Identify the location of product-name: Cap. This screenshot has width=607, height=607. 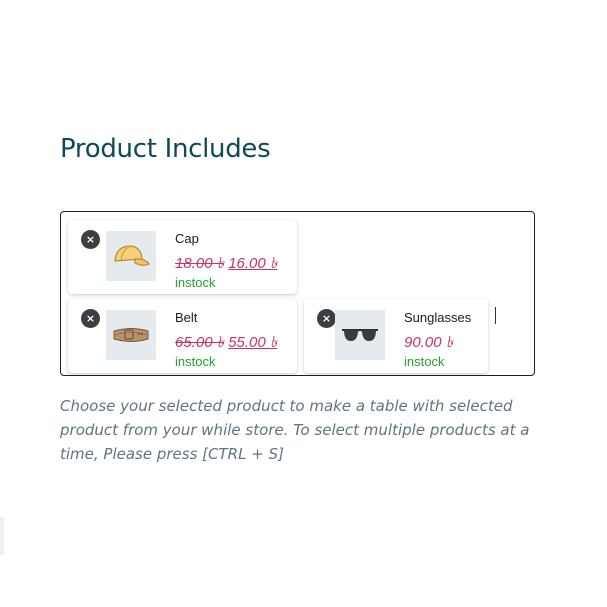
(187, 238).